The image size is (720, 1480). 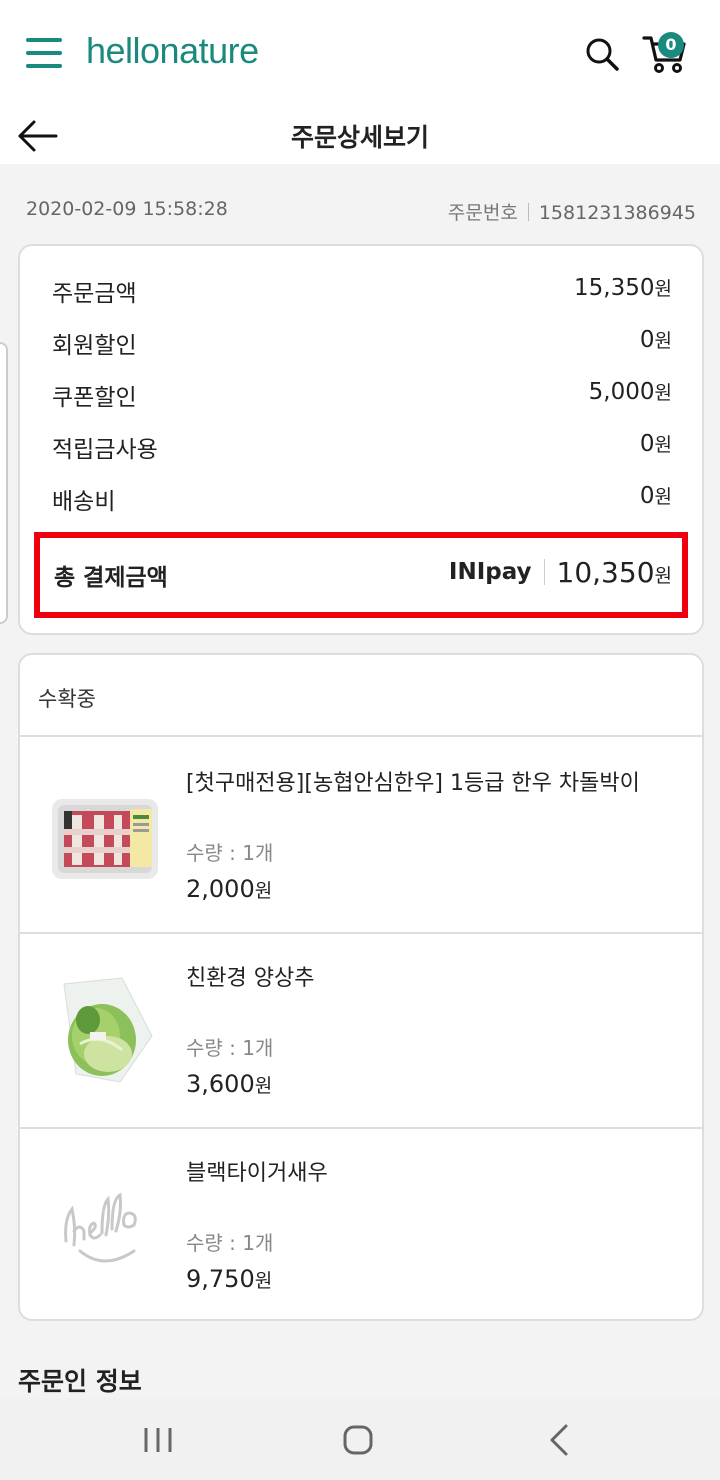 I want to click on side-drawer-handle, so click(x=4, y=483).